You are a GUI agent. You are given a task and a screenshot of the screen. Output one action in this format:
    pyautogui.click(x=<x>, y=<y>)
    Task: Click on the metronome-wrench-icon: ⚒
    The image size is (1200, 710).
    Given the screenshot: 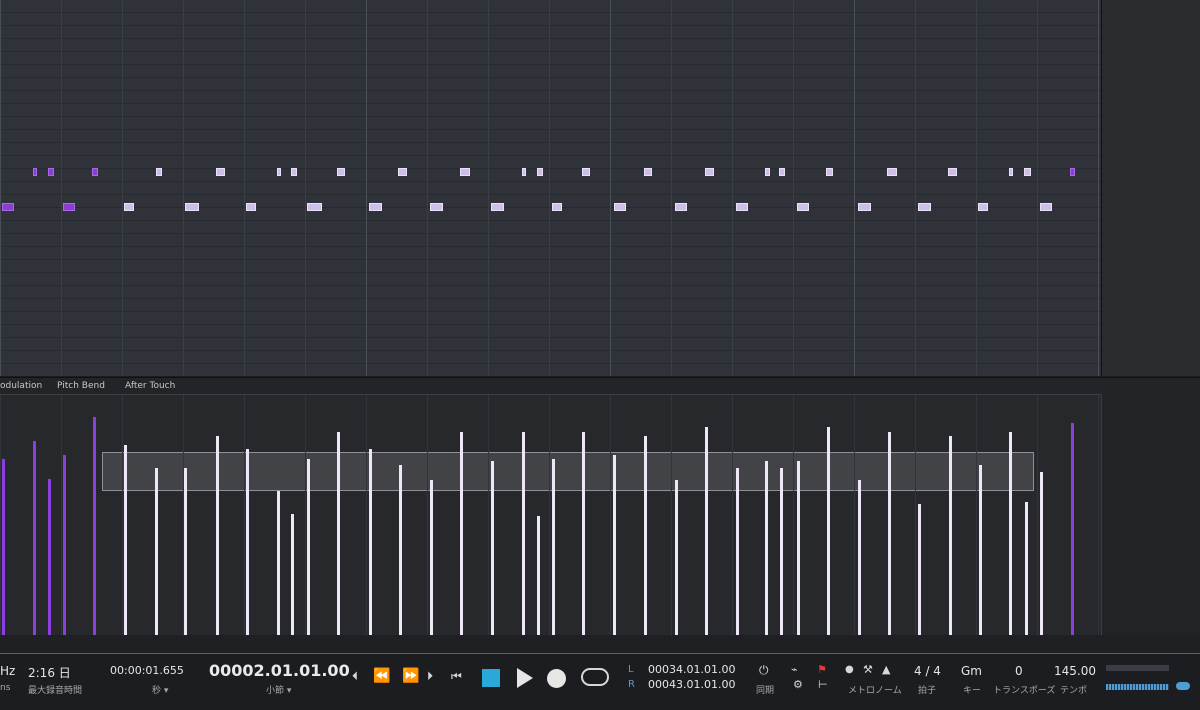 What is the action you would take?
    pyautogui.click(x=868, y=669)
    